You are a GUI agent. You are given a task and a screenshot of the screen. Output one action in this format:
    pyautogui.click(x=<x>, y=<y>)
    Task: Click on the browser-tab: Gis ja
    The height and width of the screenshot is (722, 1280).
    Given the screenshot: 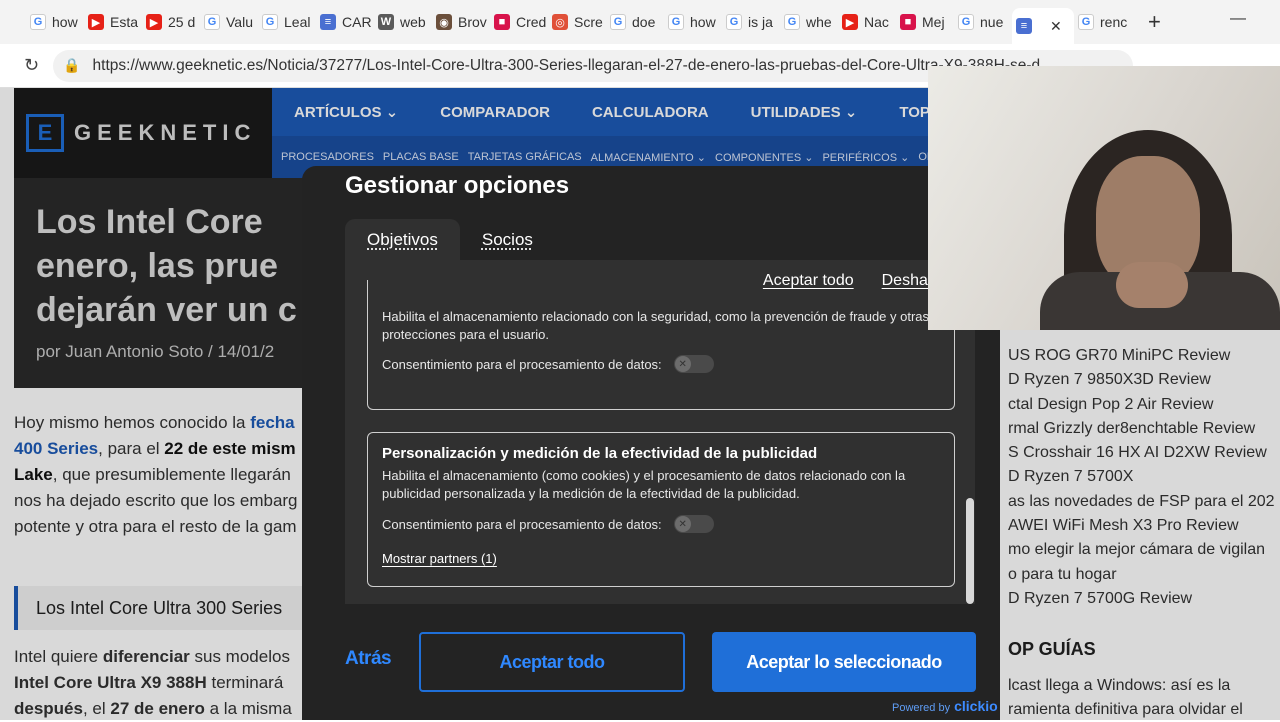 What is the action you would take?
    pyautogui.click(x=751, y=22)
    